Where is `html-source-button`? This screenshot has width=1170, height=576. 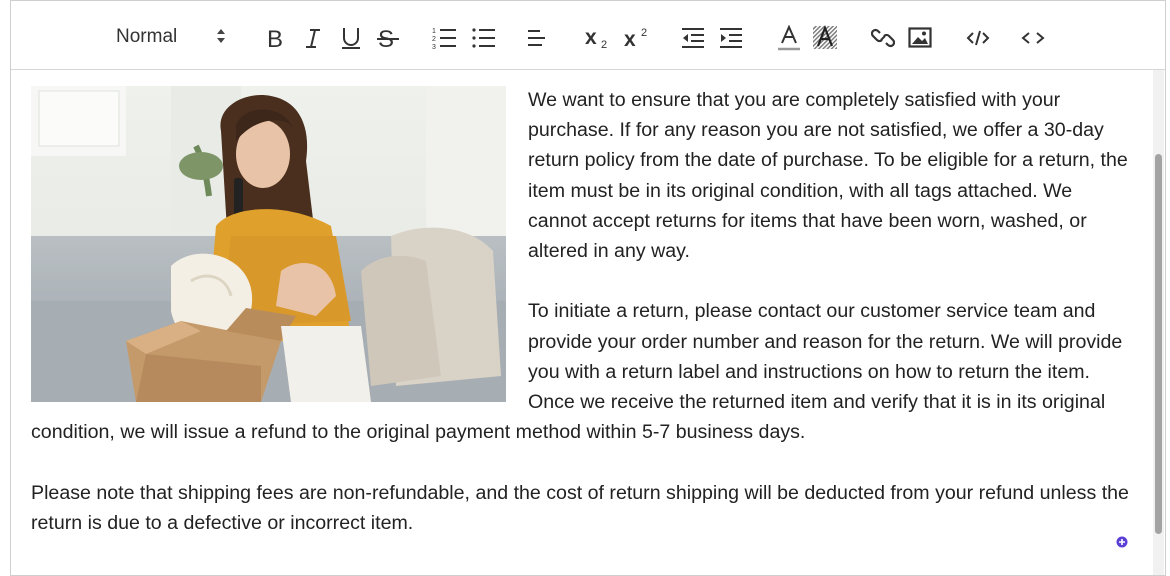
html-source-button is located at coordinates (1033, 38).